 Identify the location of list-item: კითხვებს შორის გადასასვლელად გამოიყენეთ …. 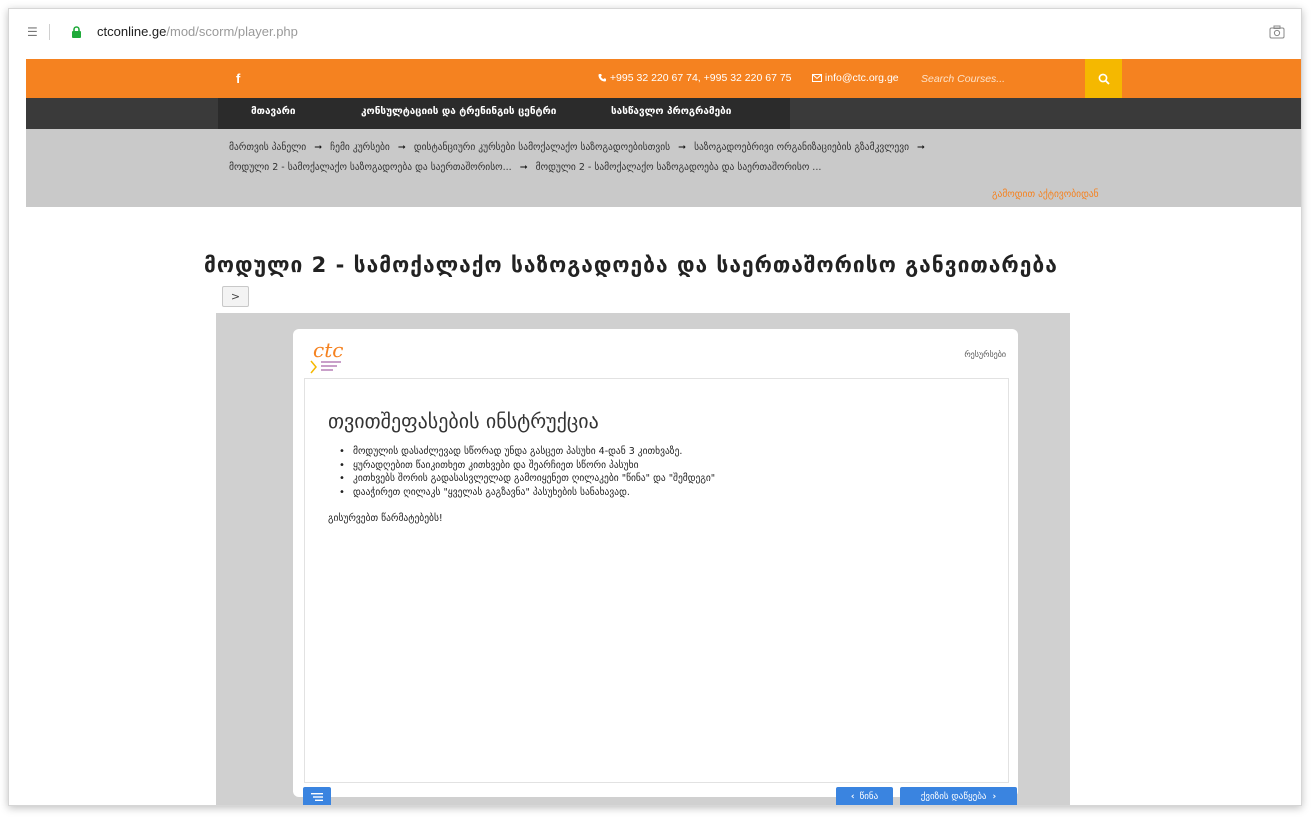
(521, 479).